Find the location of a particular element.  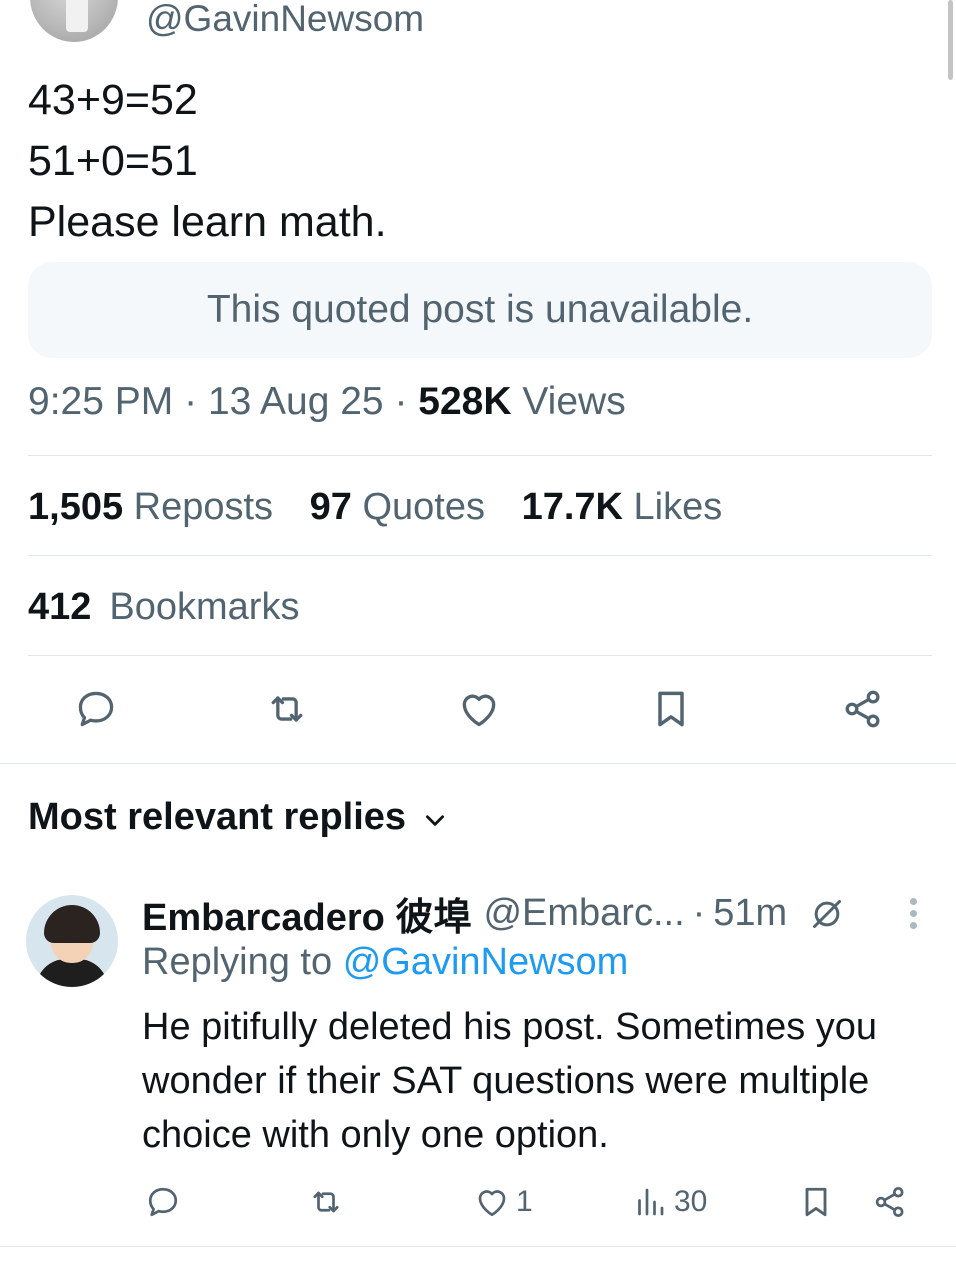

quotes-count: 97 is located at coordinates (330, 507).